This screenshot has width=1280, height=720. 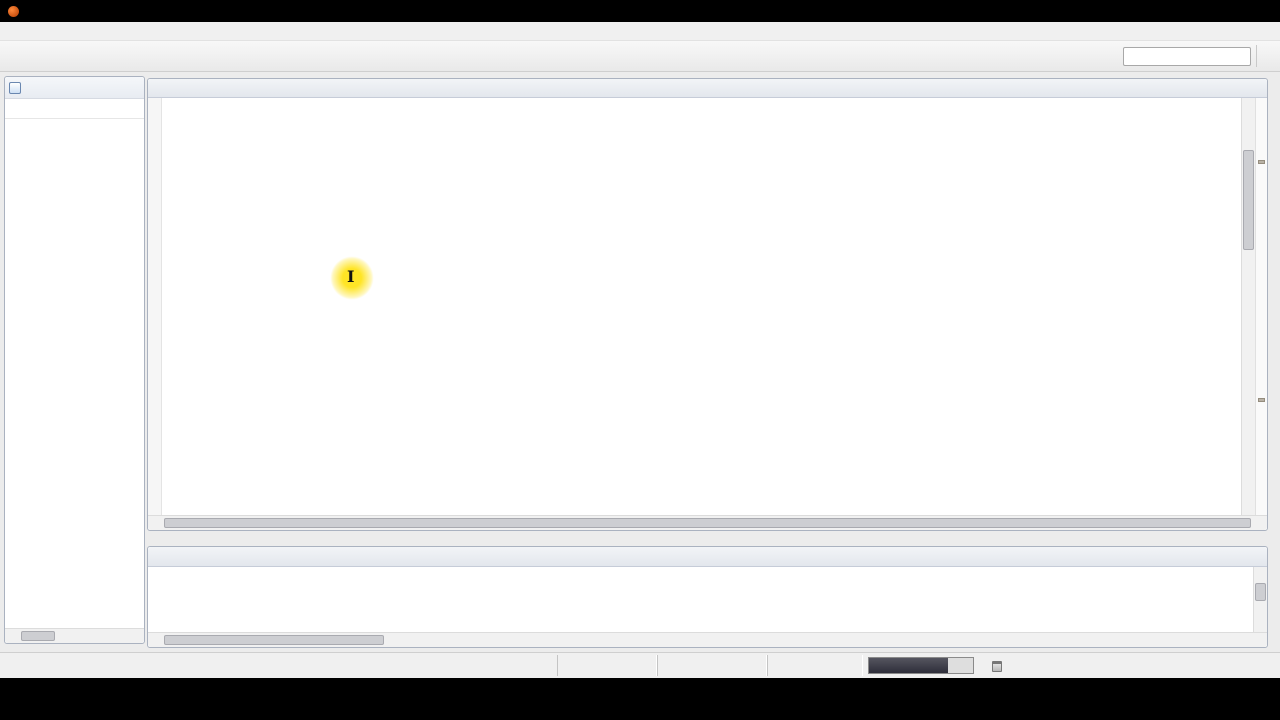 What do you see at coordinates (607, 665) in the screenshot?
I see `writable-status` at bounding box center [607, 665].